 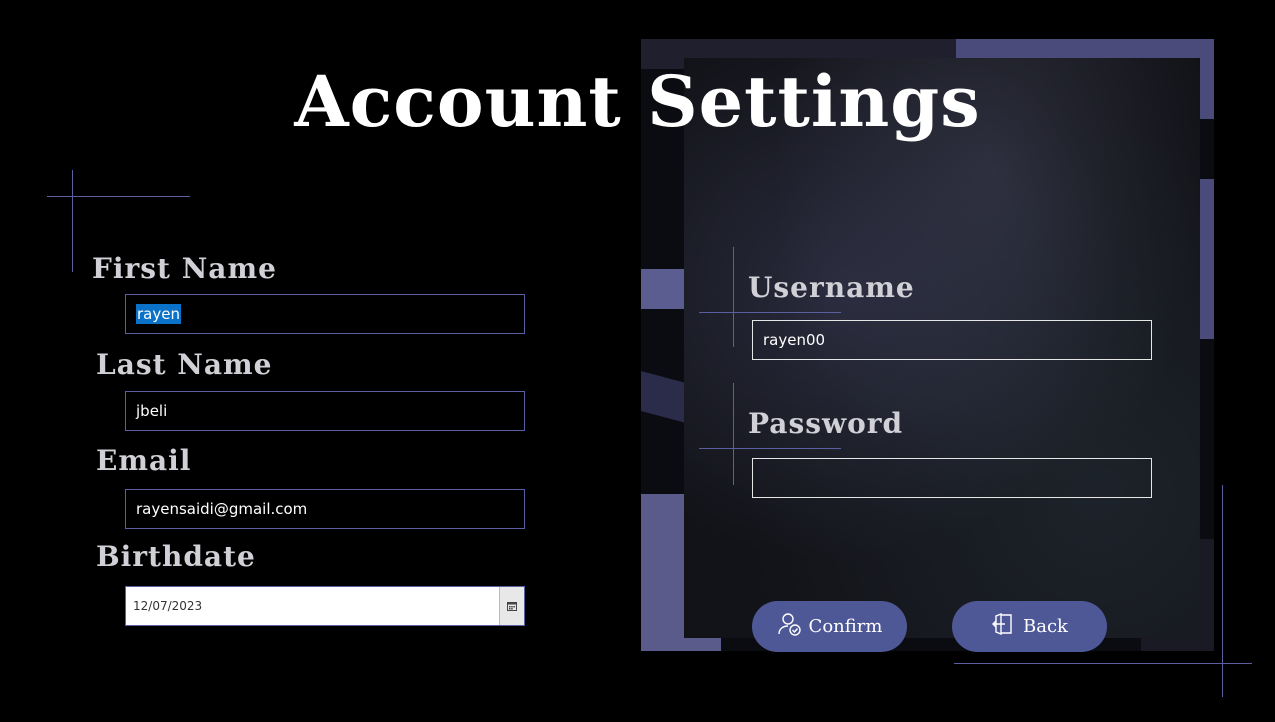 I want to click on page-title: Account Settings, so click(x=637, y=101).